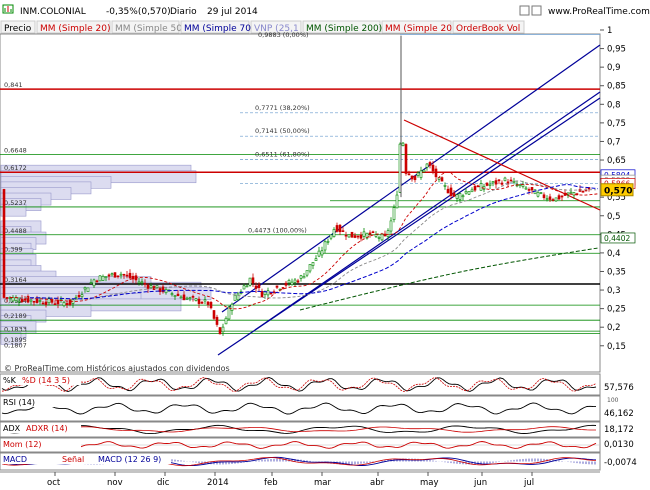  Describe the element at coordinates (15, 329) in the screenshot. I see `level-label: 0,1833` at that location.